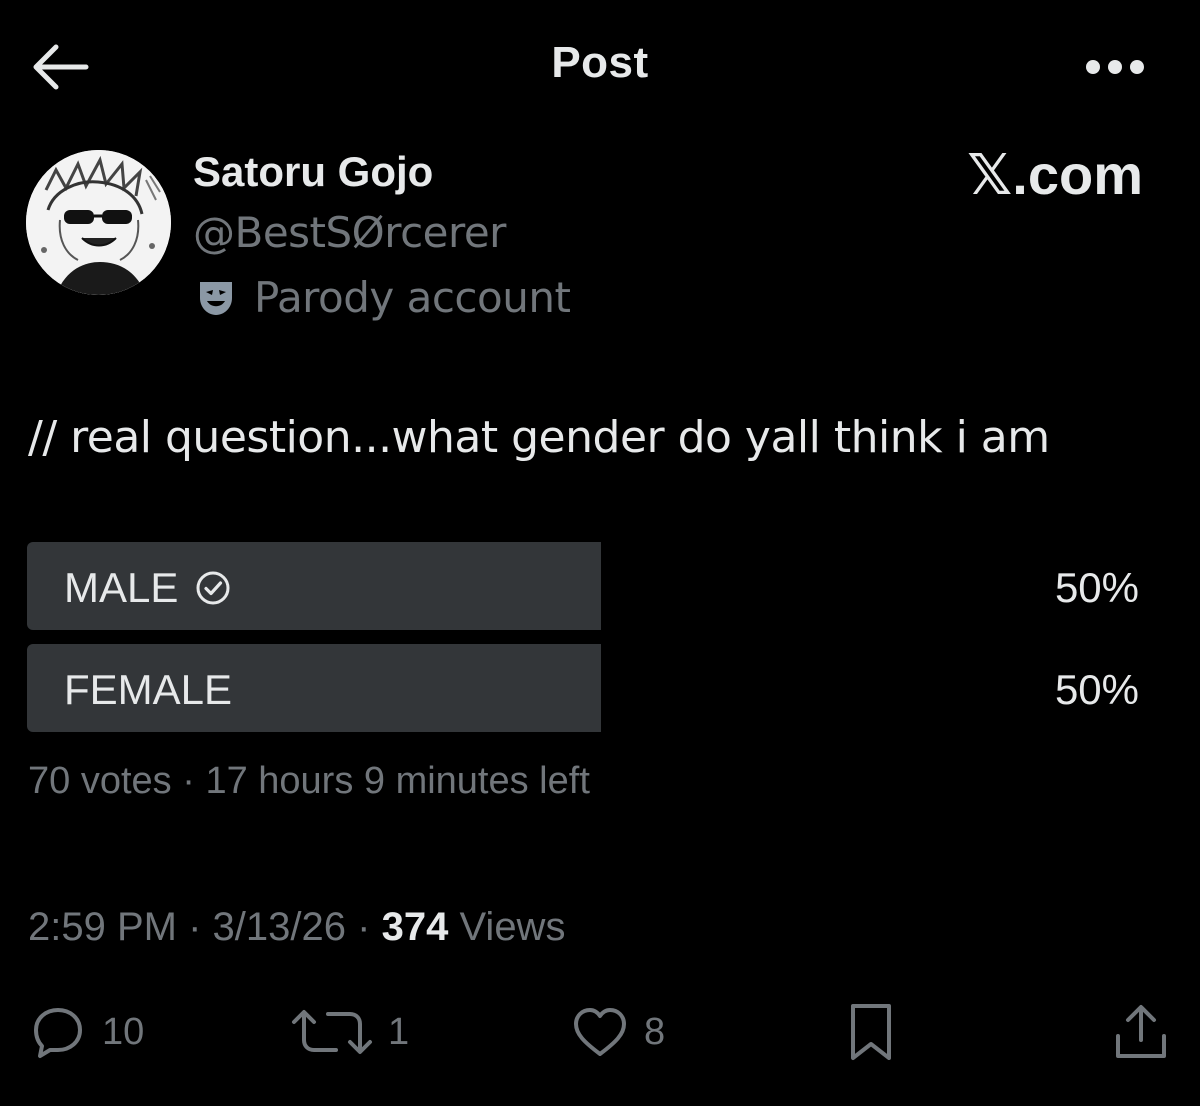 This screenshot has height=1106, width=1200. Describe the element at coordinates (512, 927) in the screenshot. I see `views-label: Views` at that location.